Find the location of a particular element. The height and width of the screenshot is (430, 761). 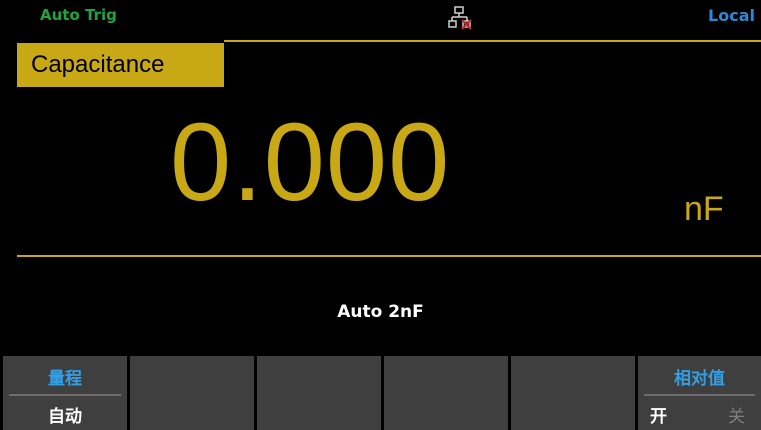

trigger-mode: Auto Trig is located at coordinates (78, 15).